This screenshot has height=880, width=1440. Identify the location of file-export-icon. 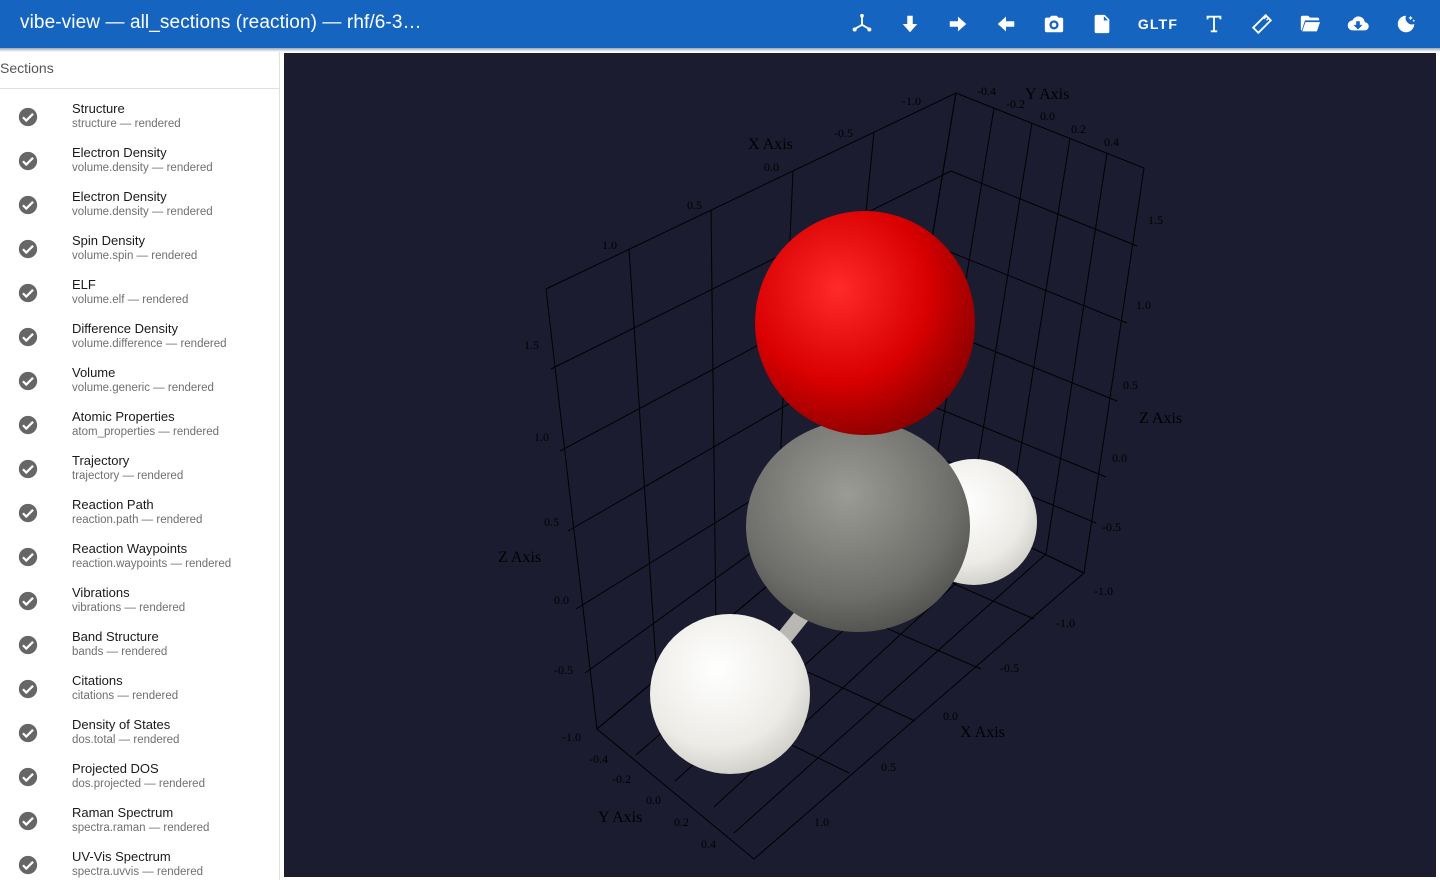
(1102, 24).